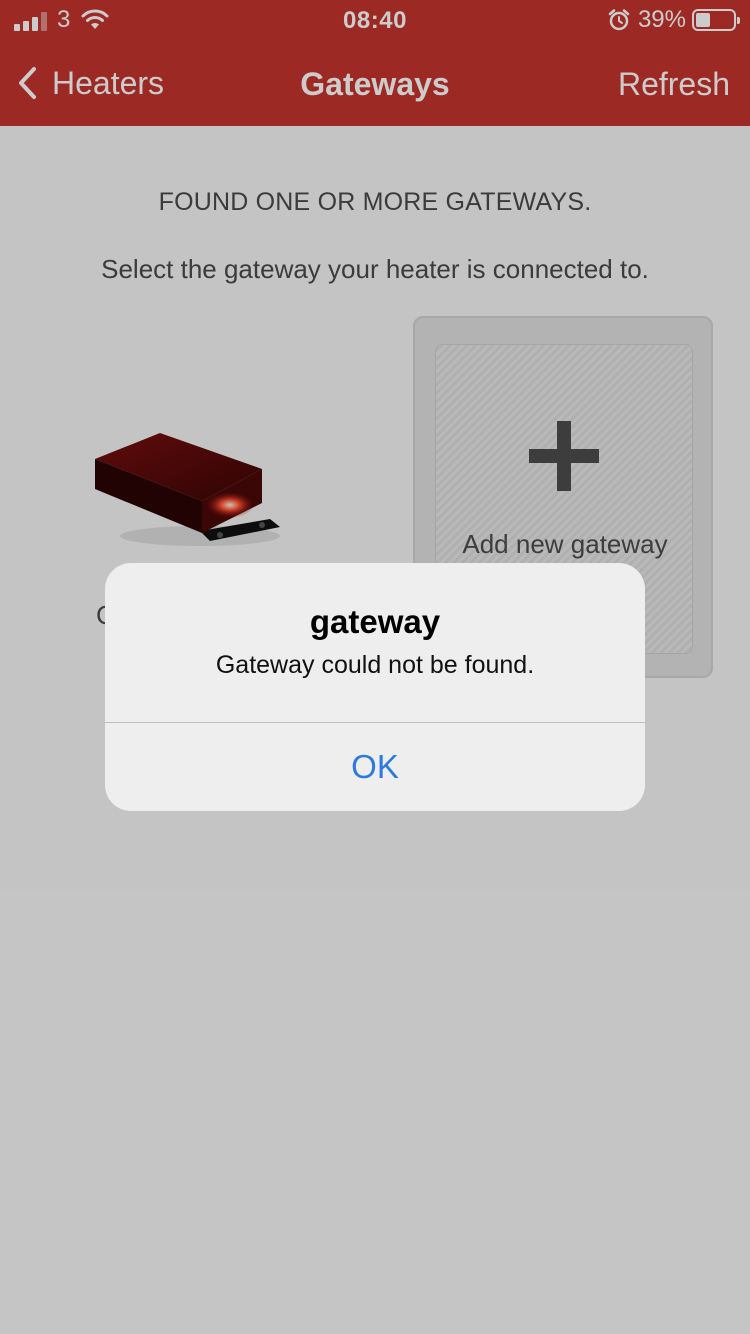 The image size is (750, 1334). I want to click on alert-dialog: gateway Gateway could not be found. OK, so click(375, 687).